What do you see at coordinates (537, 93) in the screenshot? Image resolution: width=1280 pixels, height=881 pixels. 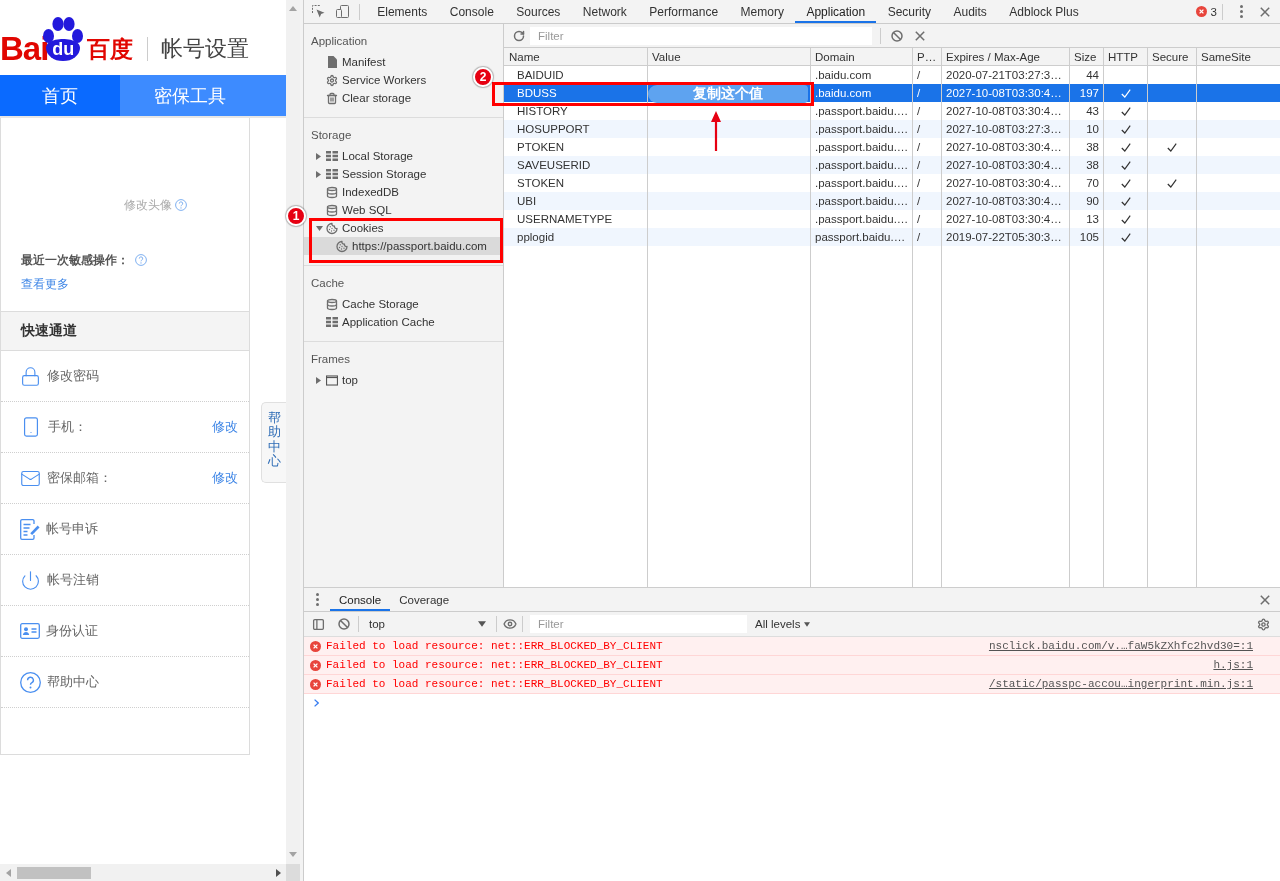 I see `table-cell-text: BDUSS` at bounding box center [537, 93].